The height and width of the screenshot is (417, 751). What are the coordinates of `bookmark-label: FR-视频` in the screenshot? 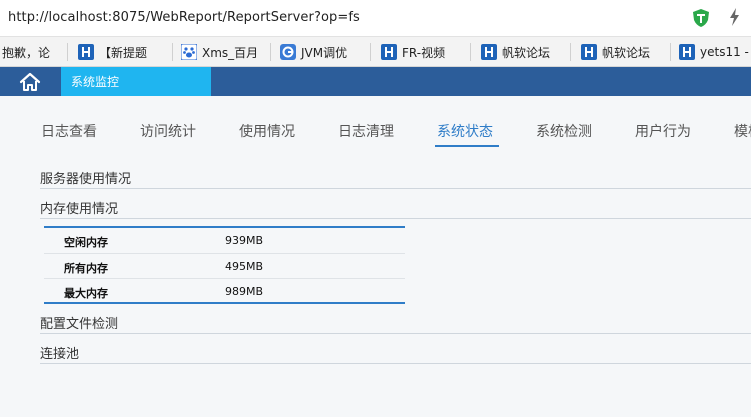 It's located at (424, 52).